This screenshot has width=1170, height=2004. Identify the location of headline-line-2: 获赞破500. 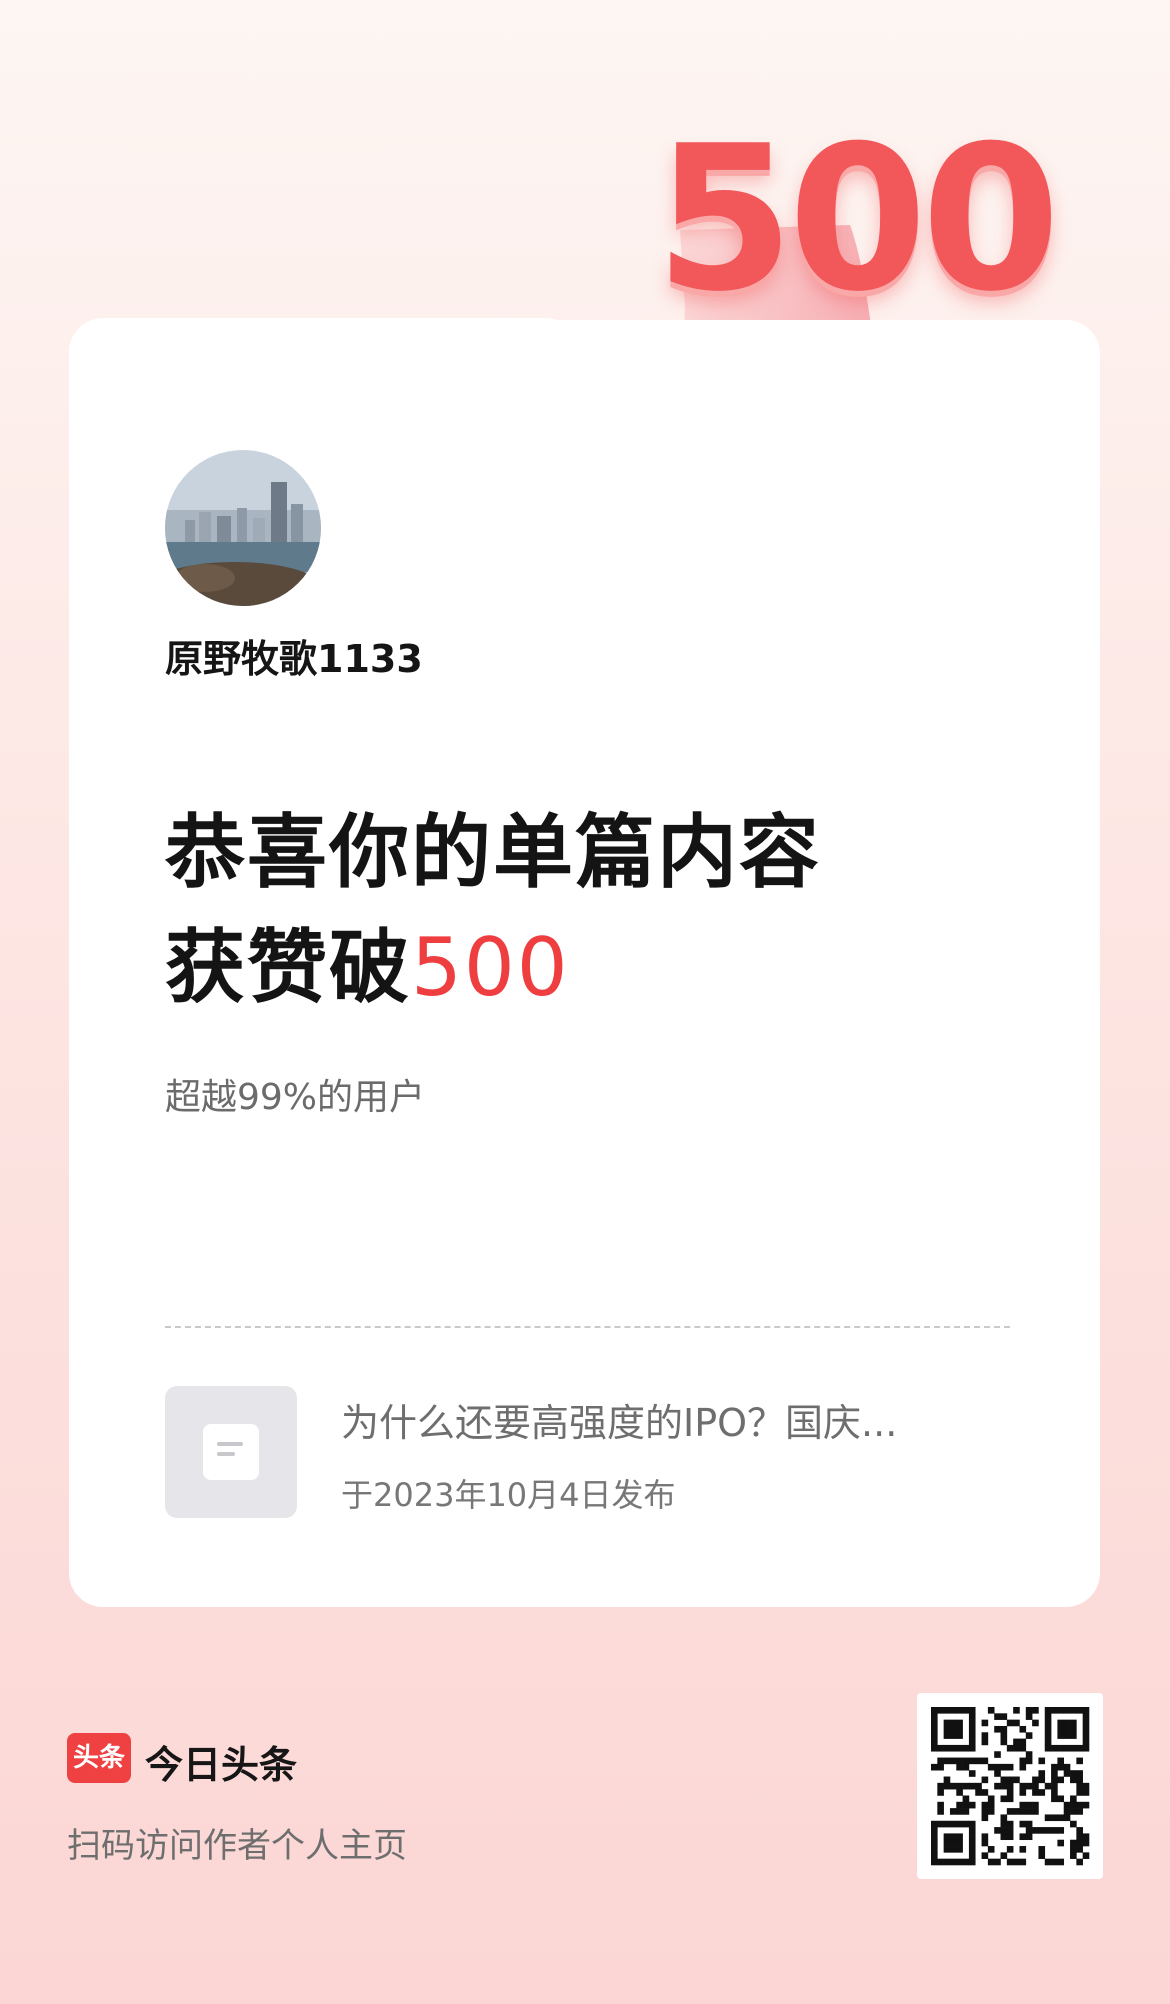
(493, 967).